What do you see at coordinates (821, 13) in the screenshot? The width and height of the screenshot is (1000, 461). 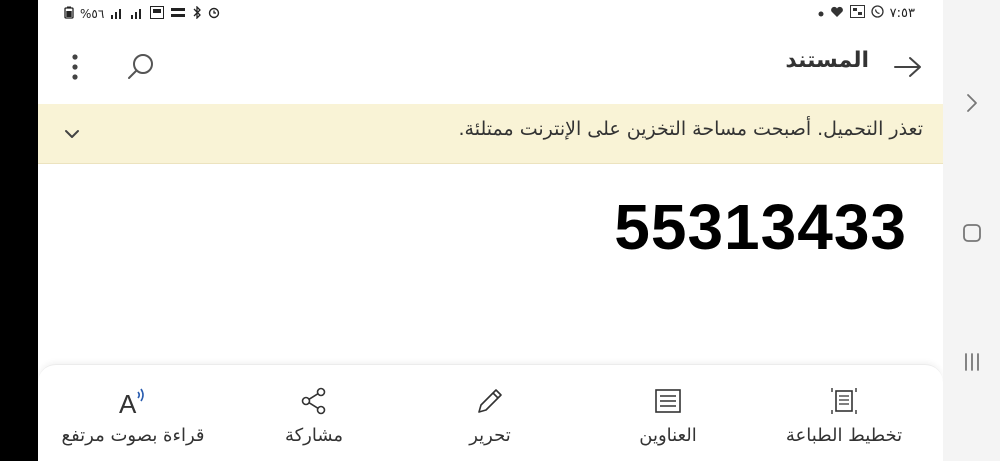 I see `notification-dot-icon` at bounding box center [821, 13].